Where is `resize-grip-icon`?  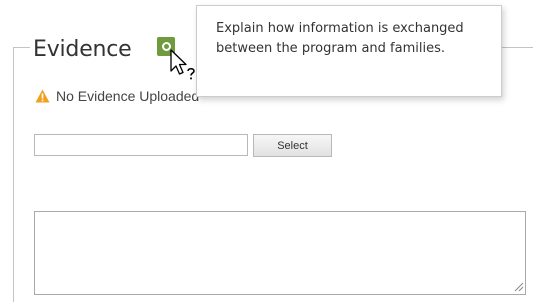 resize-grip-icon is located at coordinates (518, 286).